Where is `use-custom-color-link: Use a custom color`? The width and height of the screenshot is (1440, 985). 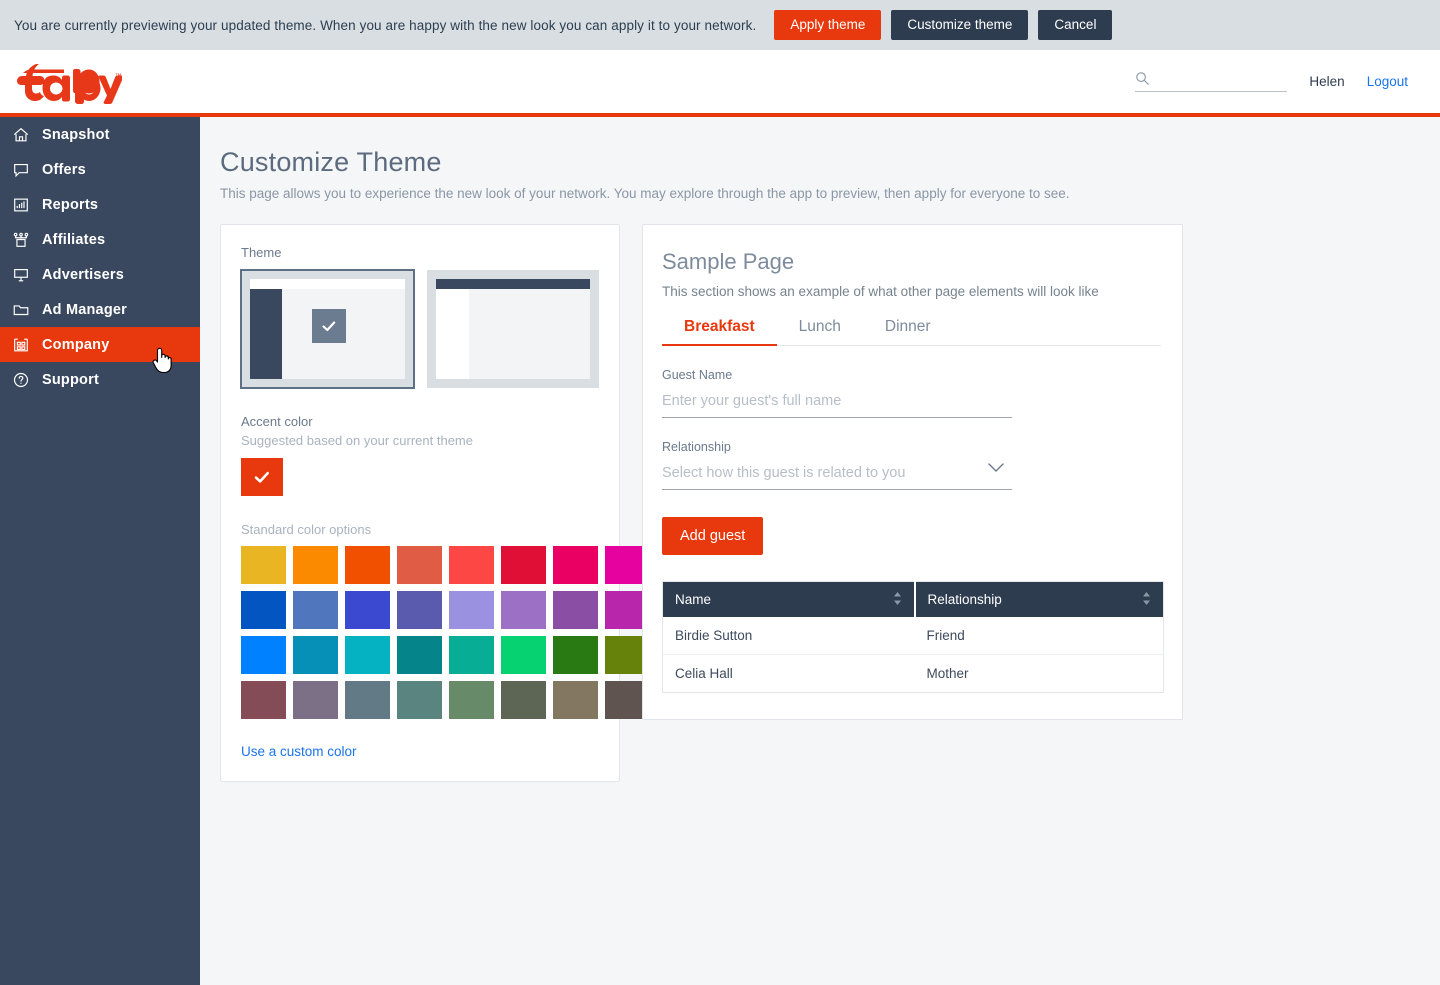 use-custom-color-link: Use a custom color is located at coordinates (299, 751).